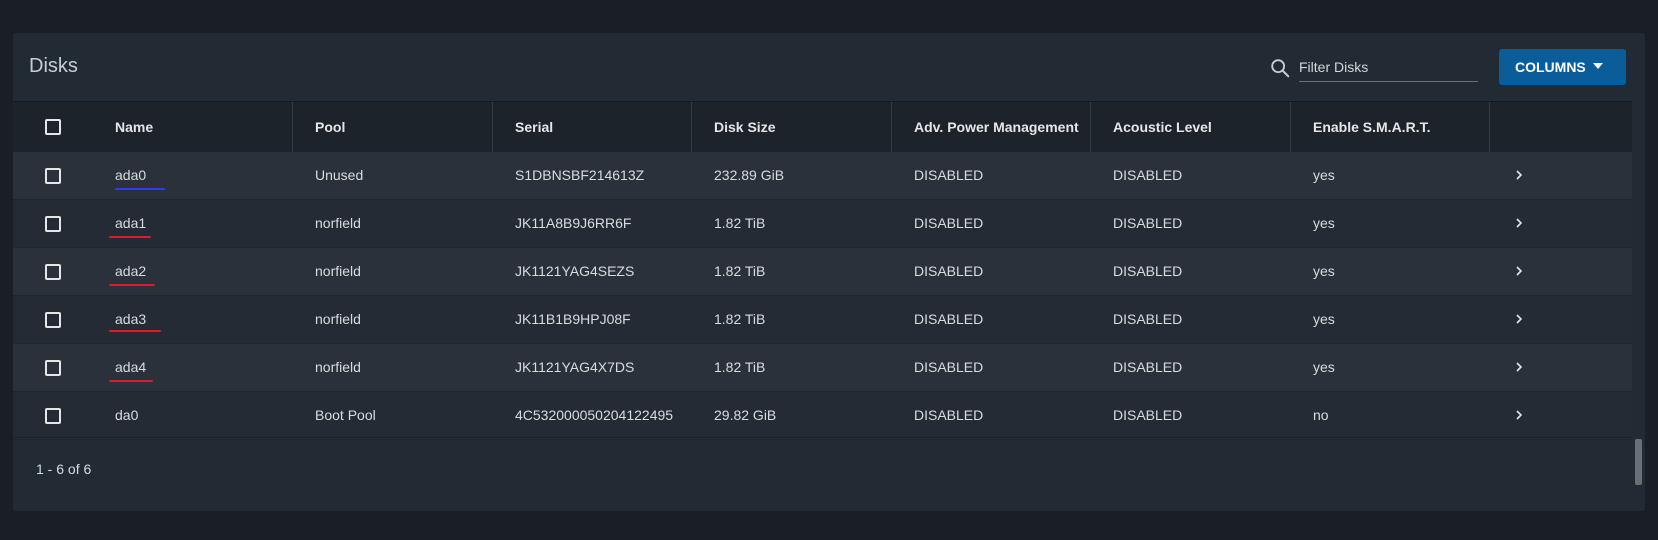 The image size is (1658, 540). Describe the element at coordinates (131, 223) in the screenshot. I see `disk-name: ada1` at that location.